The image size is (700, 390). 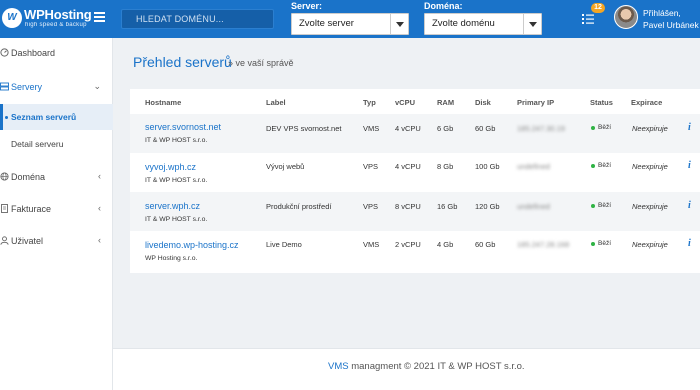 I want to click on chevron-down-icon, so click(x=399, y=24).